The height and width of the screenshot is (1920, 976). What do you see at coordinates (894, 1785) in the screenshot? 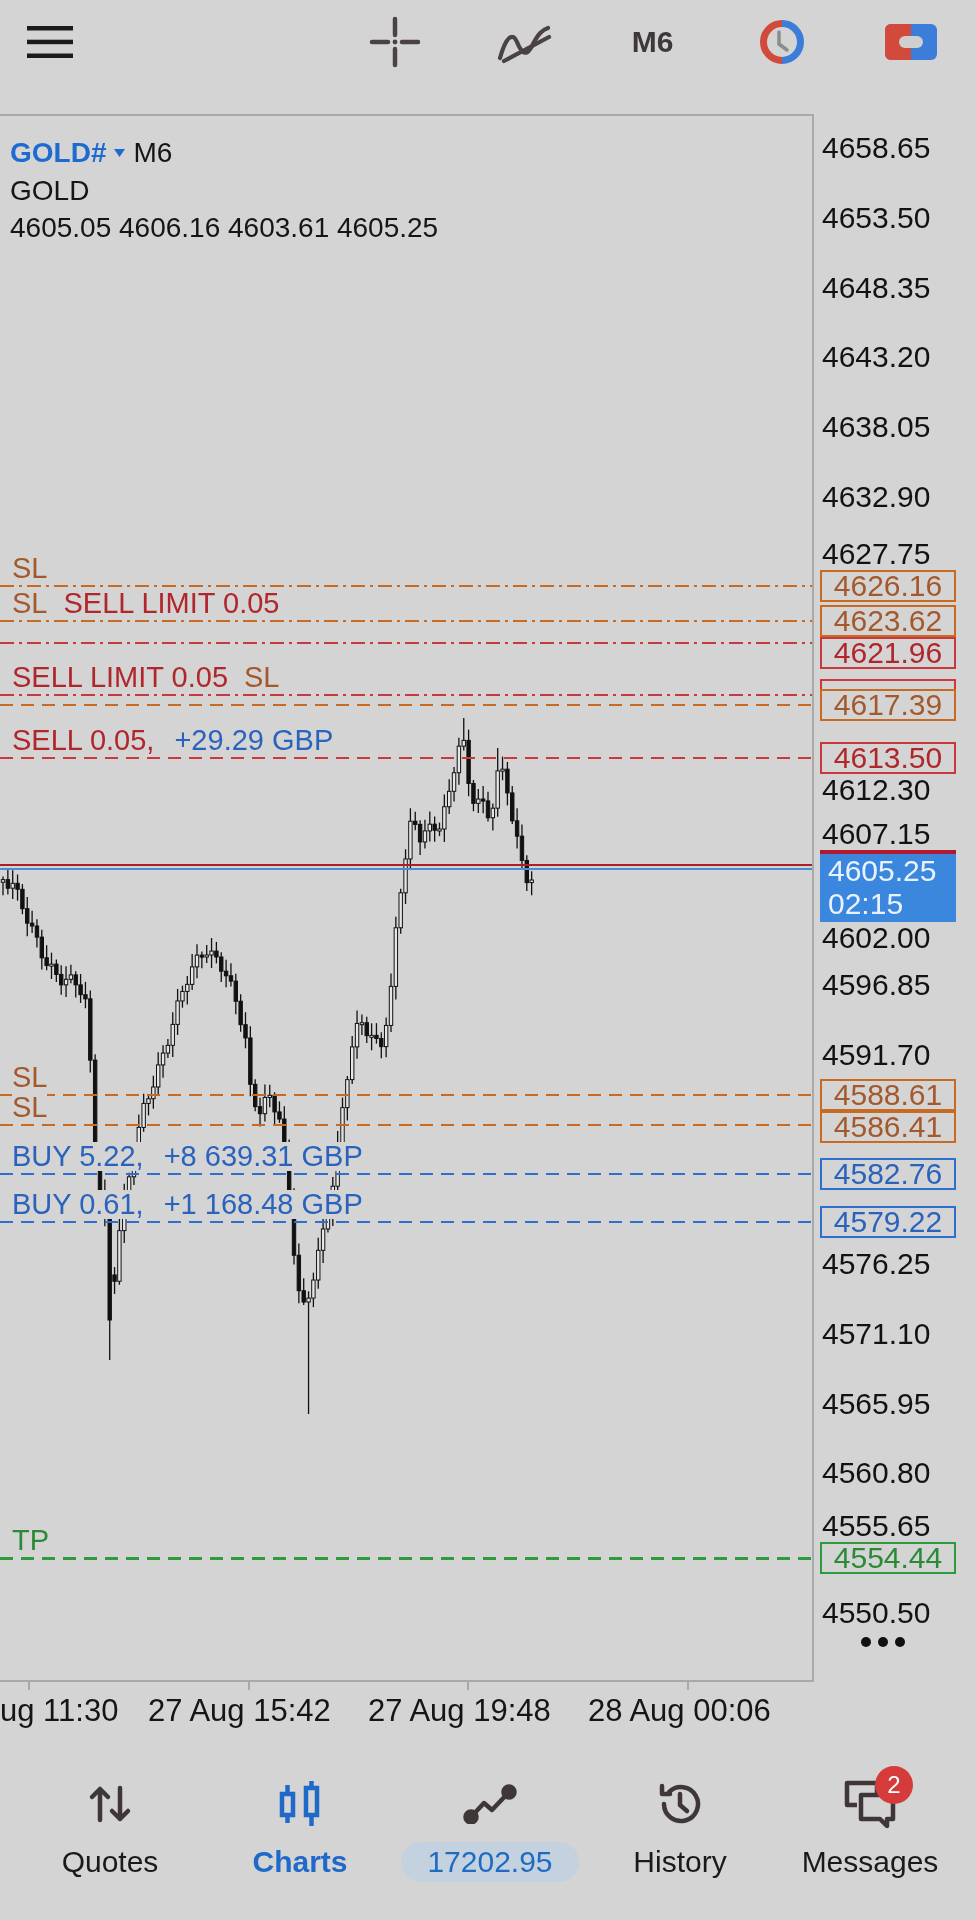
I see `unread-badge: 2` at bounding box center [894, 1785].